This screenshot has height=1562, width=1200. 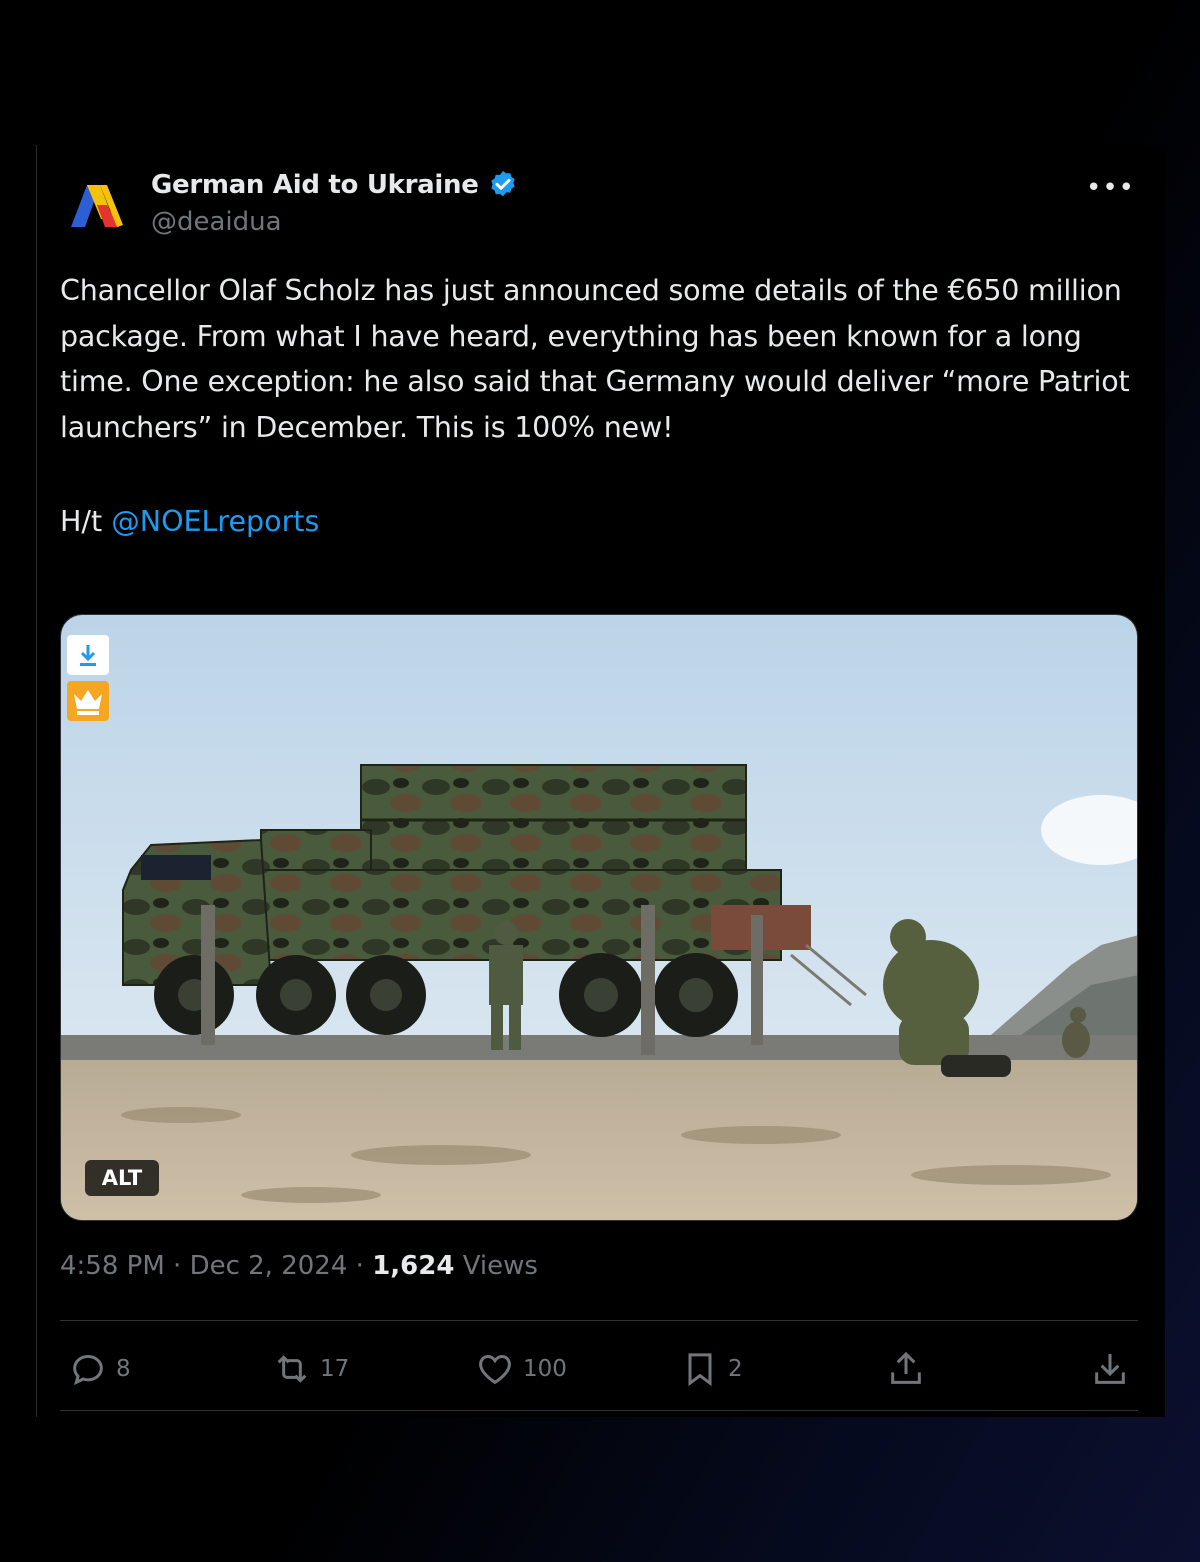 What do you see at coordinates (86, 521) in the screenshot?
I see `hat-tip-prefix: H/t` at bounding box center [86, 521].